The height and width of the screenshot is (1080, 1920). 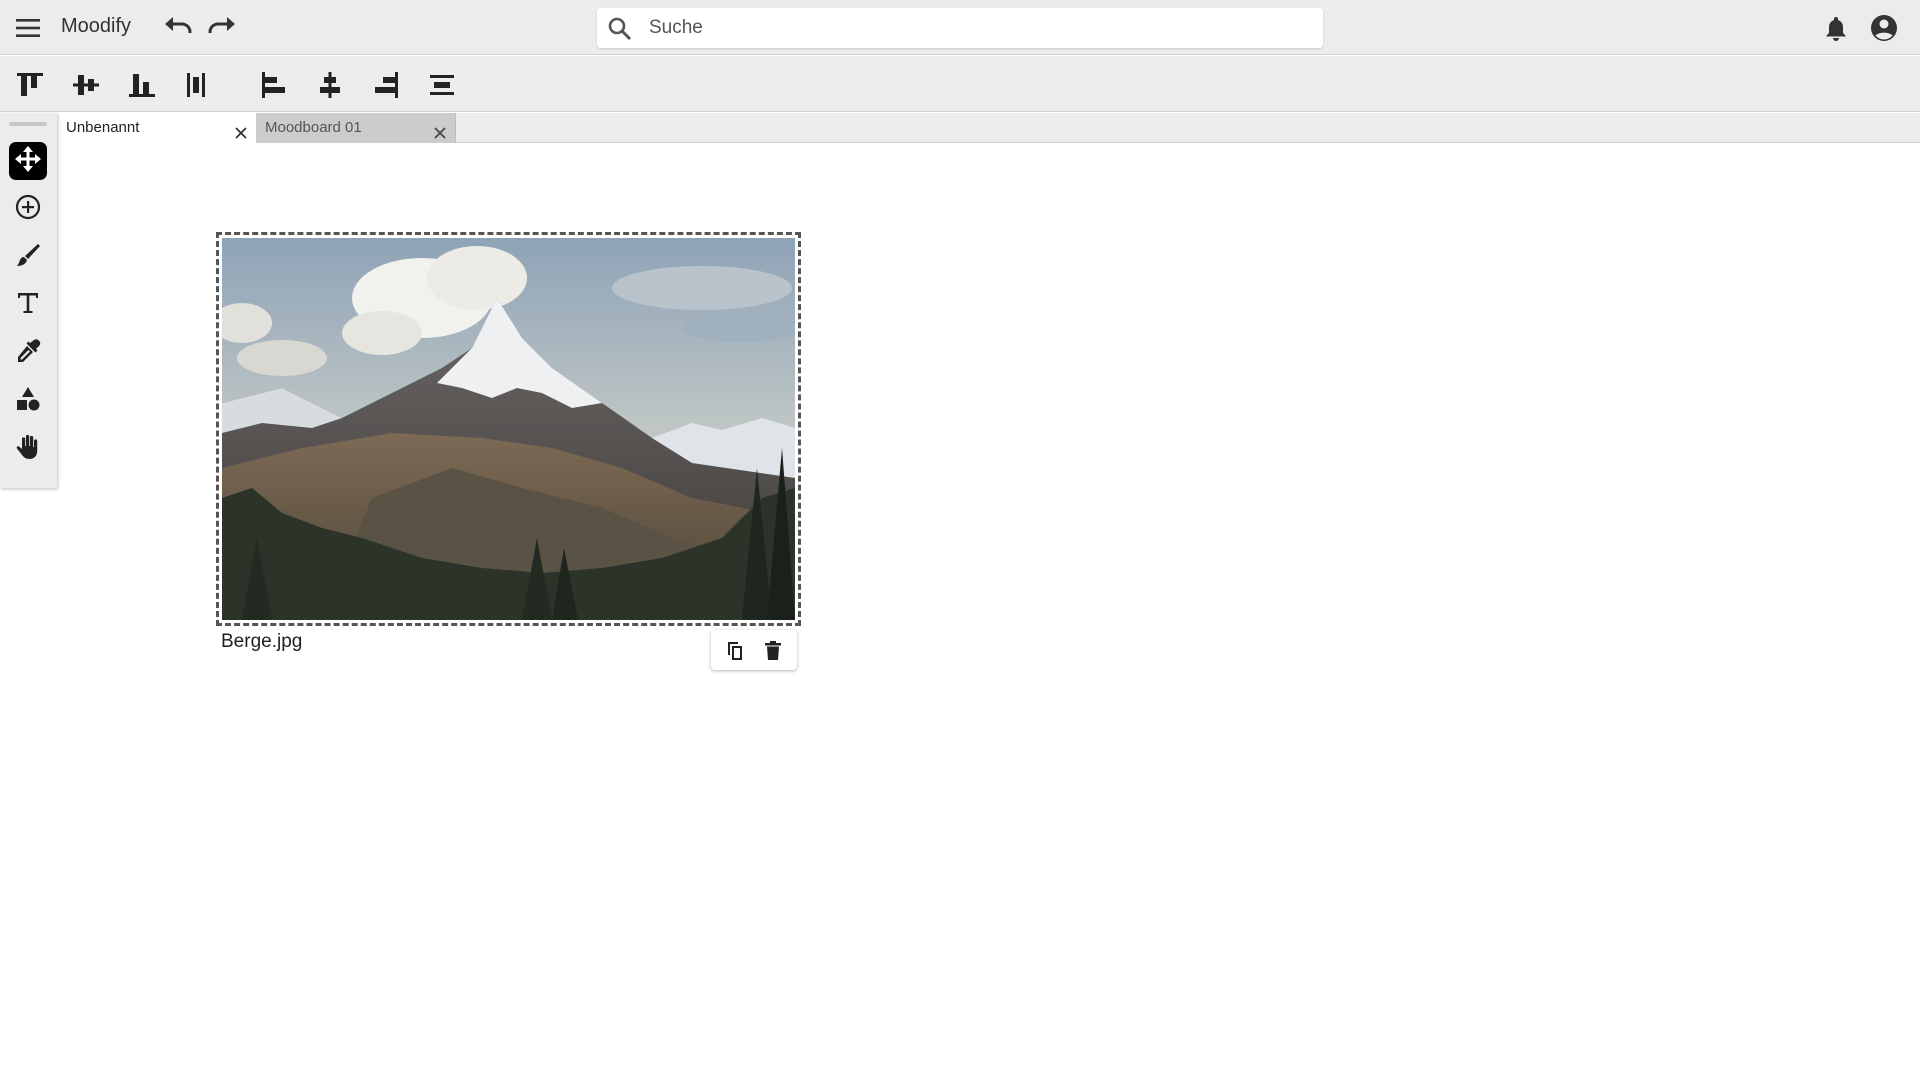 I want to click on text-tool, so click(x=28, y=305).